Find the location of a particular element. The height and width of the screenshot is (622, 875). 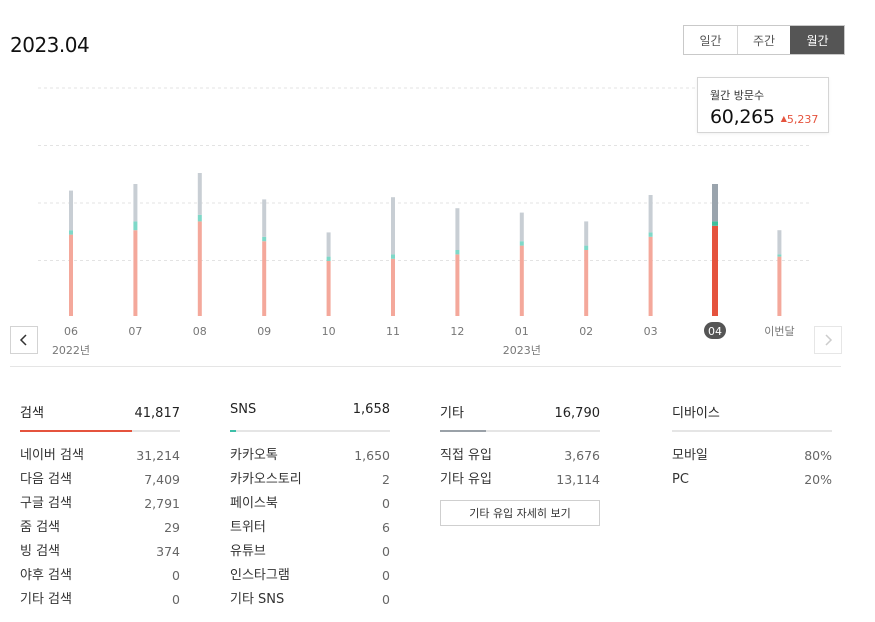

x-tick-label: 12 is located at coordinates (457, 331).